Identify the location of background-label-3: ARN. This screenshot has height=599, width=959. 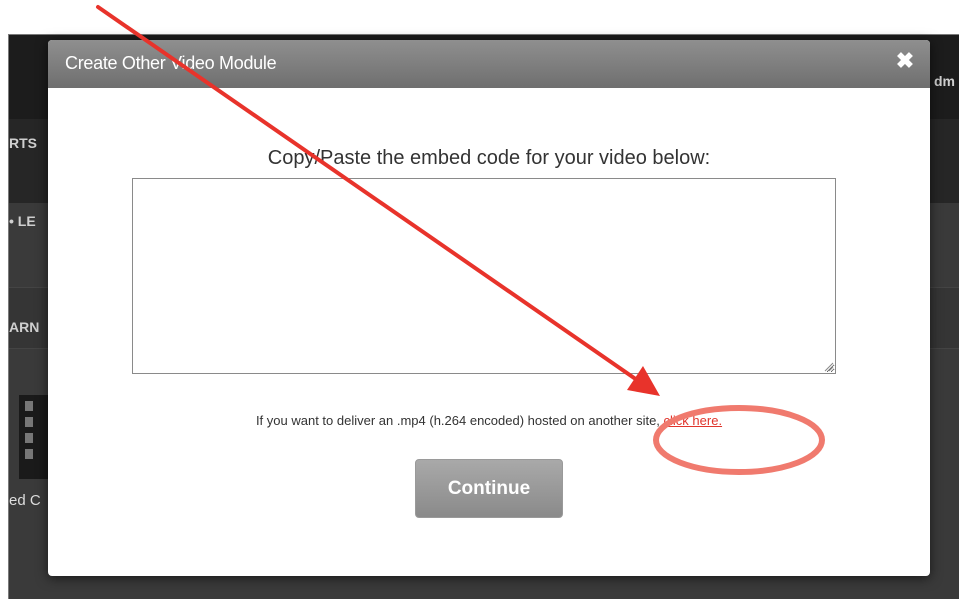
(24, 327).